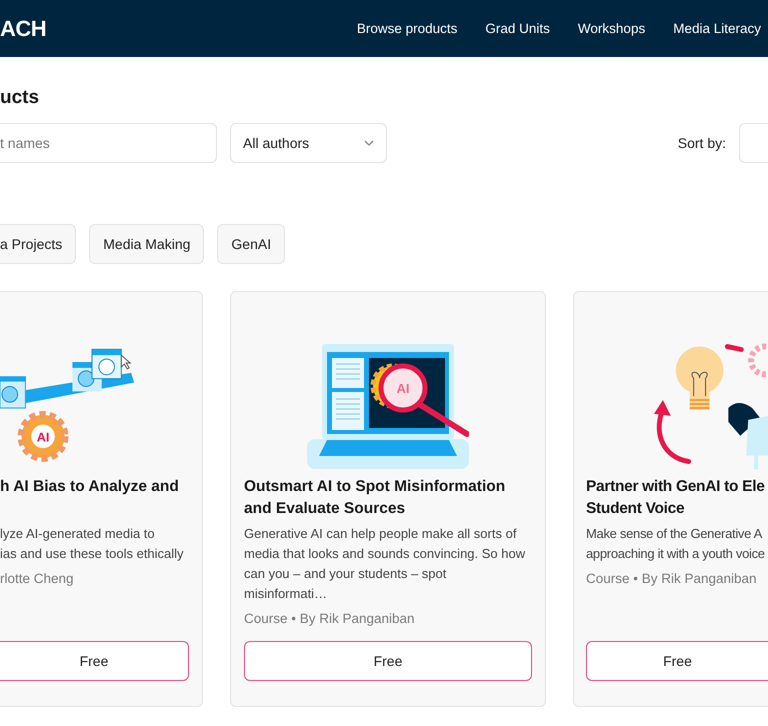  What do you see at coordinates (677, 498) in the screenshot?
I see `card-title: Partner with GenAI to Ele Student Voice` at bounding box center [677, 498].